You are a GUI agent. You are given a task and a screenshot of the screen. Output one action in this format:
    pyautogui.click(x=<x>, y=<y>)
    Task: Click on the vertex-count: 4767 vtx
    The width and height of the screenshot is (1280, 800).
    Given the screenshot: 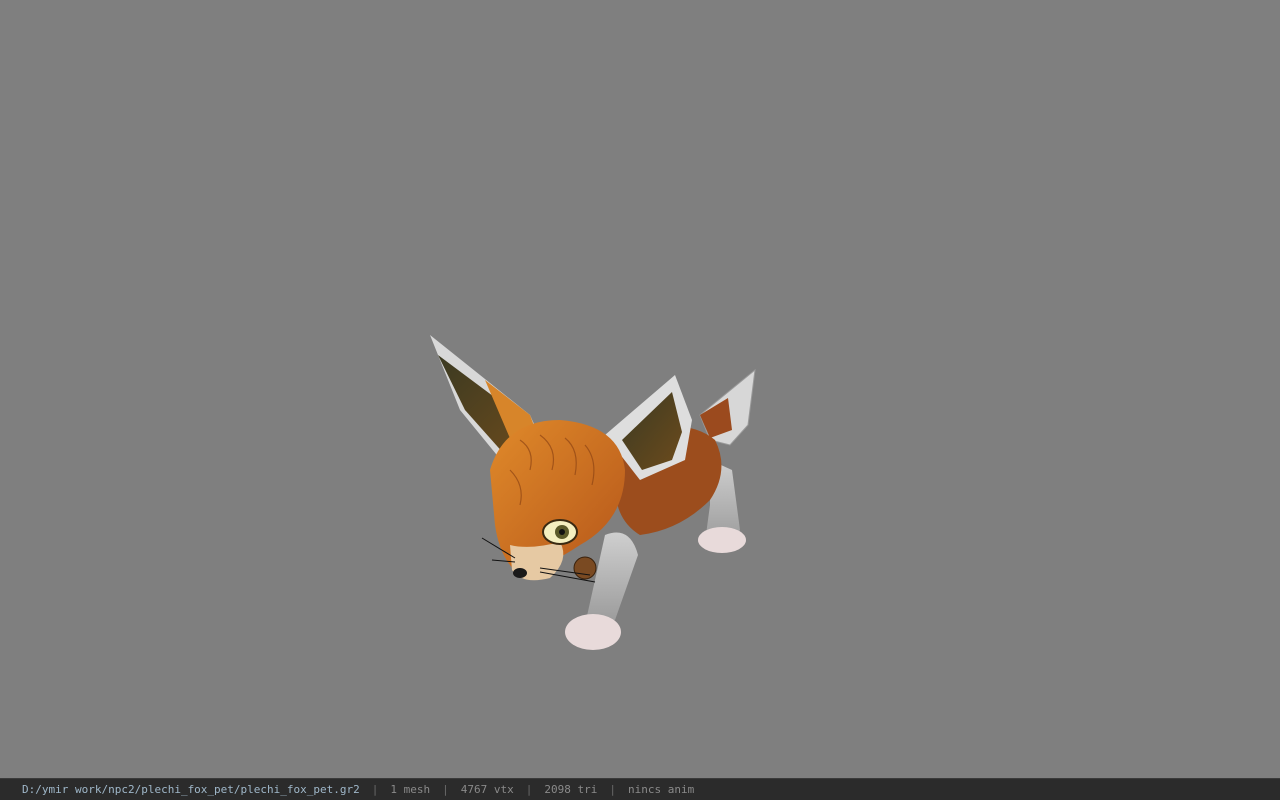 What is the action you would take?
    pyautogui.click(x=487, y=789)
    